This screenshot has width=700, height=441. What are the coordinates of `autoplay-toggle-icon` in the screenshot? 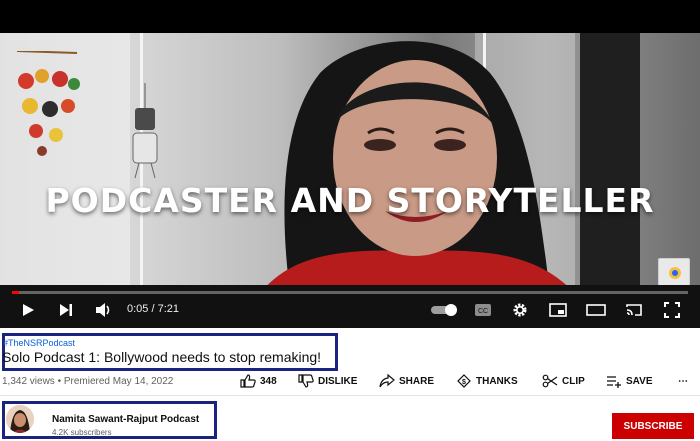 It's located at (444, 310).